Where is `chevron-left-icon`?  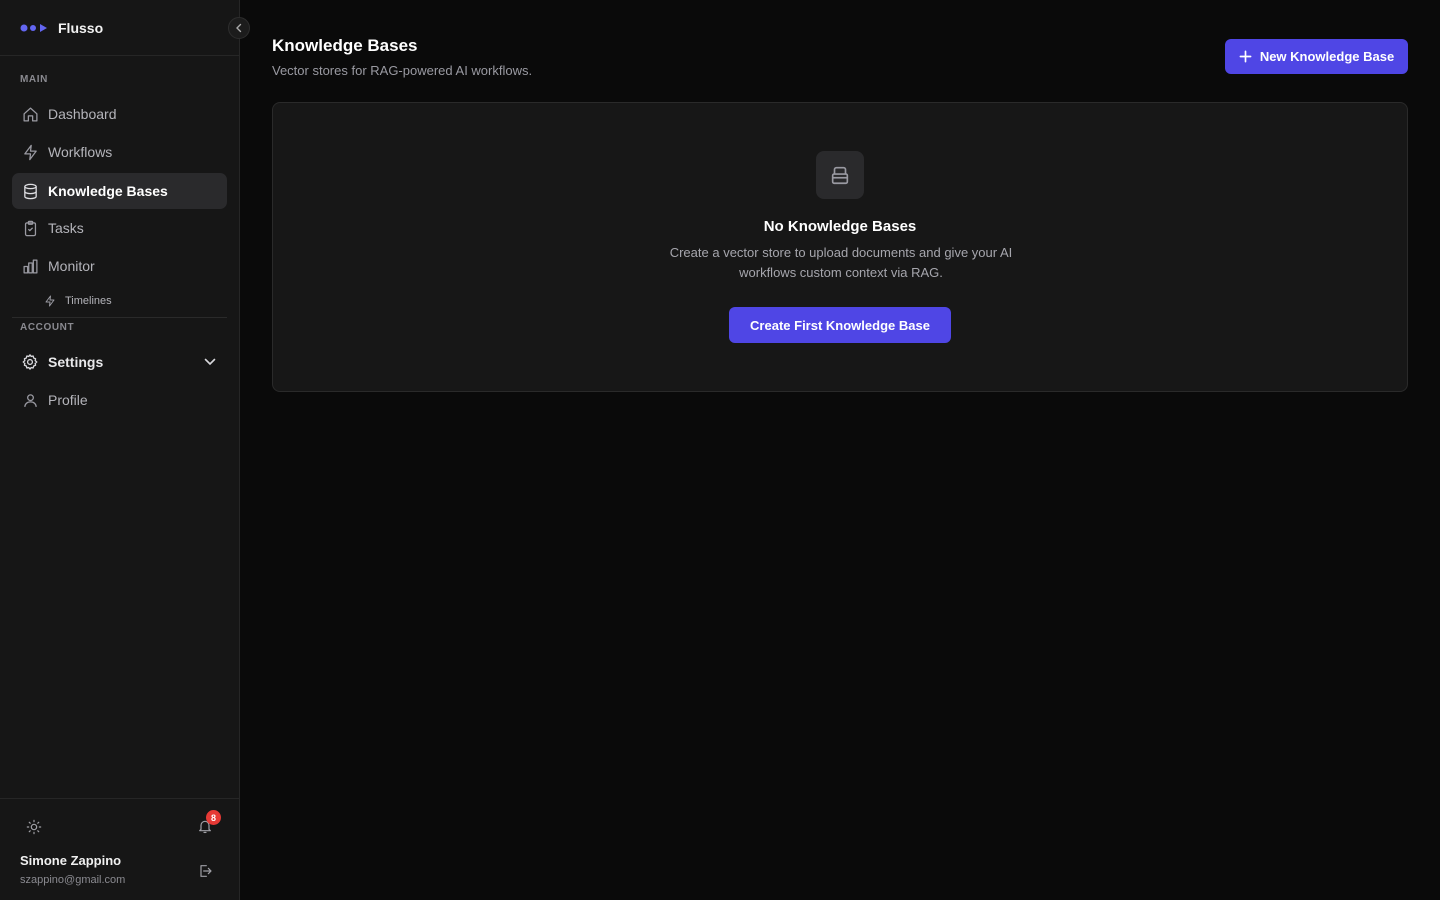
chevron-left-icon is located at coordinates (239, 28).